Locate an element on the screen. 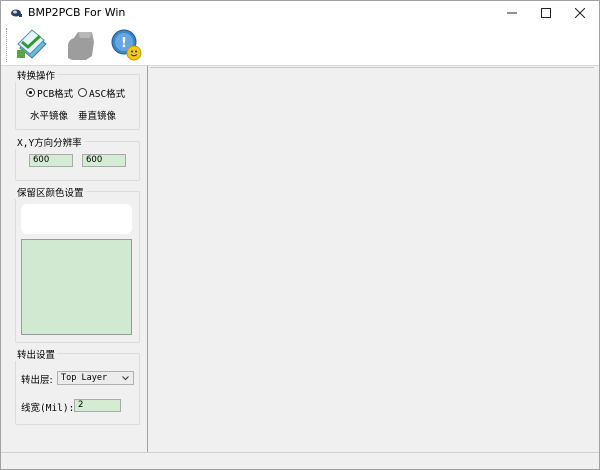  line-width-input: 2 is located at coordinates (97, 405).